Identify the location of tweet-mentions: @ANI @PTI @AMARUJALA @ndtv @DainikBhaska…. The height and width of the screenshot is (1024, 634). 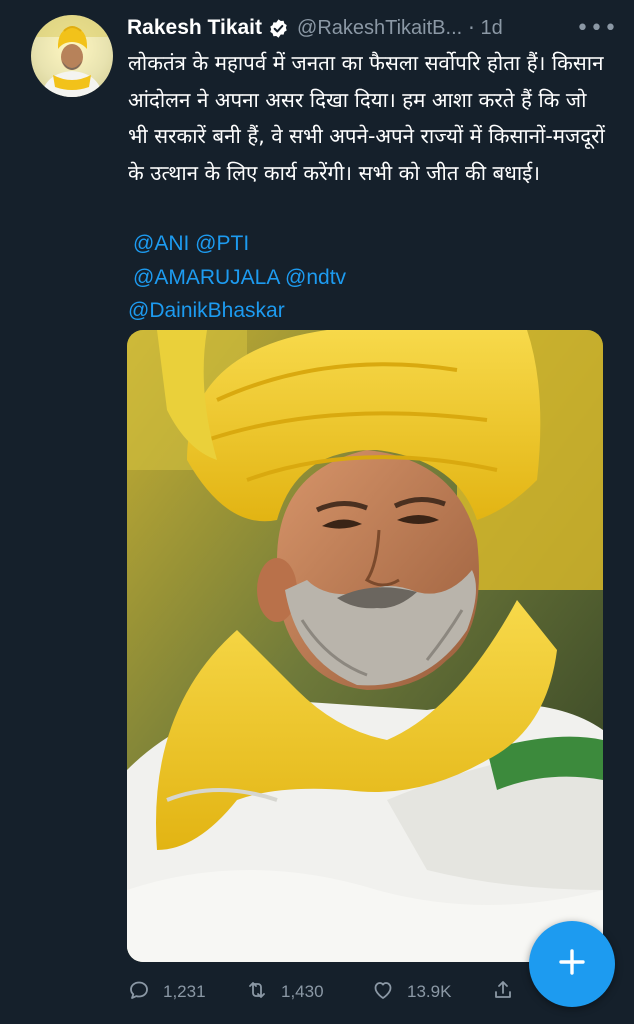
(237, 277).